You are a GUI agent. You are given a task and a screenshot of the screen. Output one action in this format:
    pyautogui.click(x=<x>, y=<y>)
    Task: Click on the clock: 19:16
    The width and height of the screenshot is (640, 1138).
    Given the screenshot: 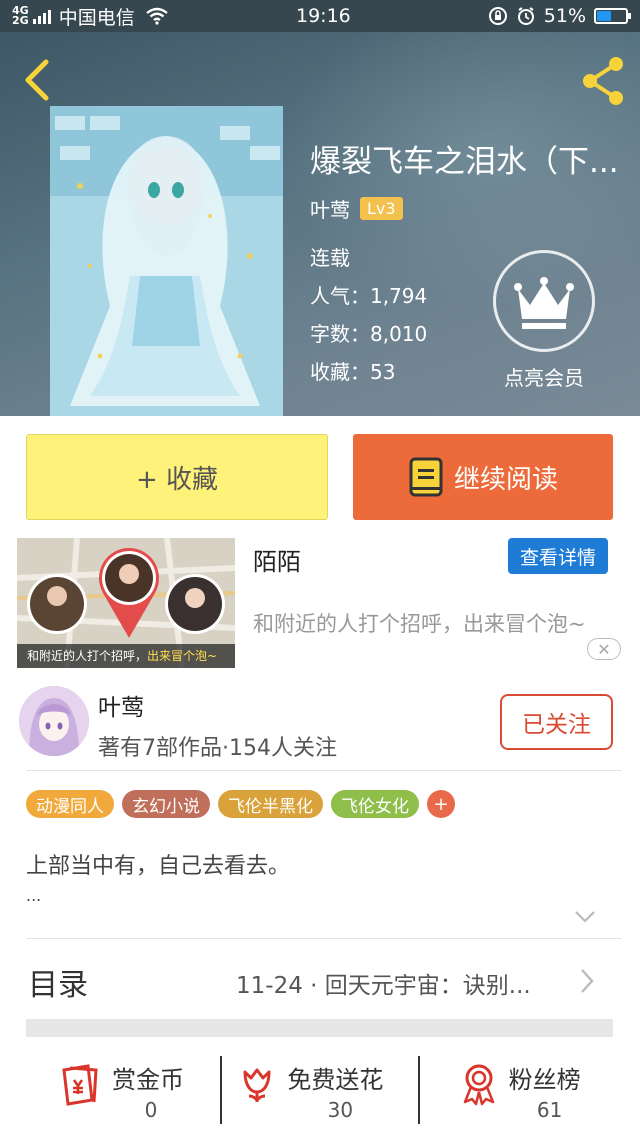 What is the action you would take?
    pyautogui.click(x=323, y=16)
    